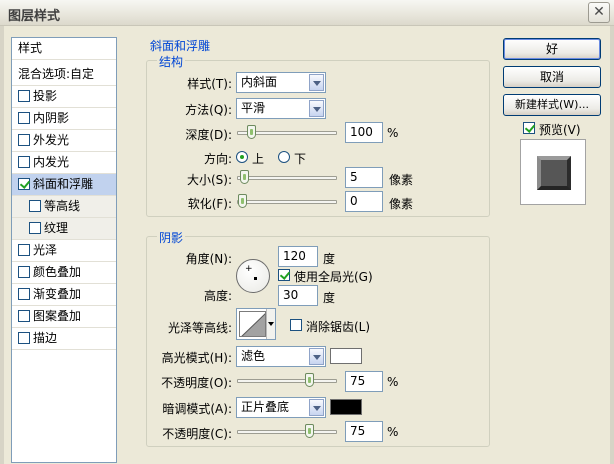 Image resolution: width=614 pixels, height=464 pixels. I want to click on style-list-label: 外发光, so click(51, 140).